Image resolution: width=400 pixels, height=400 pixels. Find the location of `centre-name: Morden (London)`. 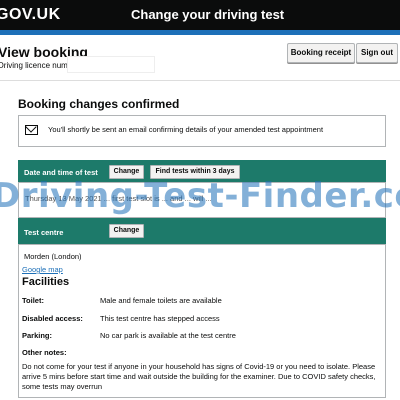

centre-name: Morden (London) is located at coordinates (53, 256).